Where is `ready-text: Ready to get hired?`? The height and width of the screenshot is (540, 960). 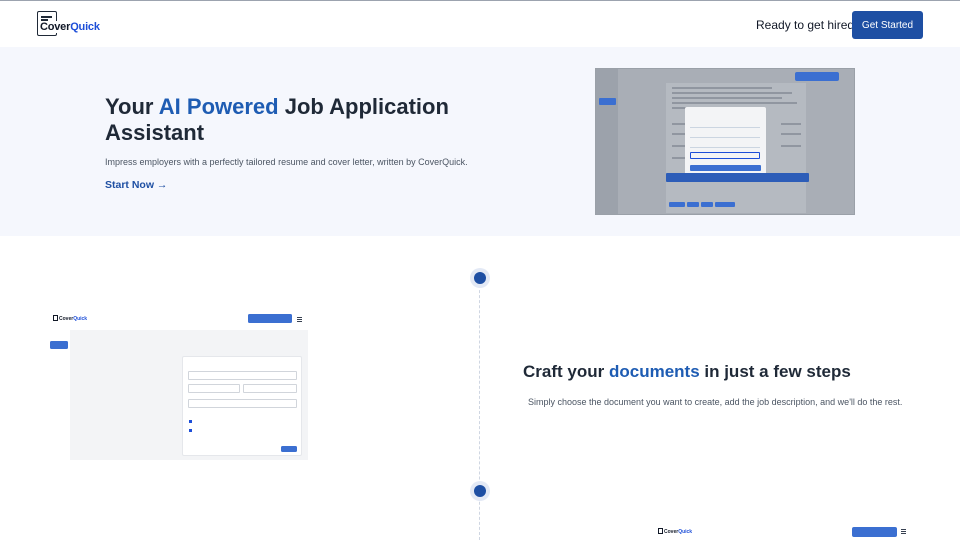 ready-text: Ready to get hired? is located at coordinates (808, 25).